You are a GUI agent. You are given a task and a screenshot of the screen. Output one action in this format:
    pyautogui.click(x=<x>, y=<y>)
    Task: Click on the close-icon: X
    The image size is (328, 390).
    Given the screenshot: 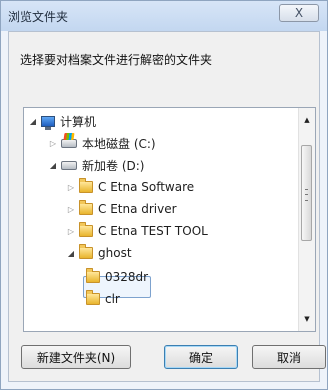 What is the action you would take?
    pyautogui.click(x=299, y=13)
    